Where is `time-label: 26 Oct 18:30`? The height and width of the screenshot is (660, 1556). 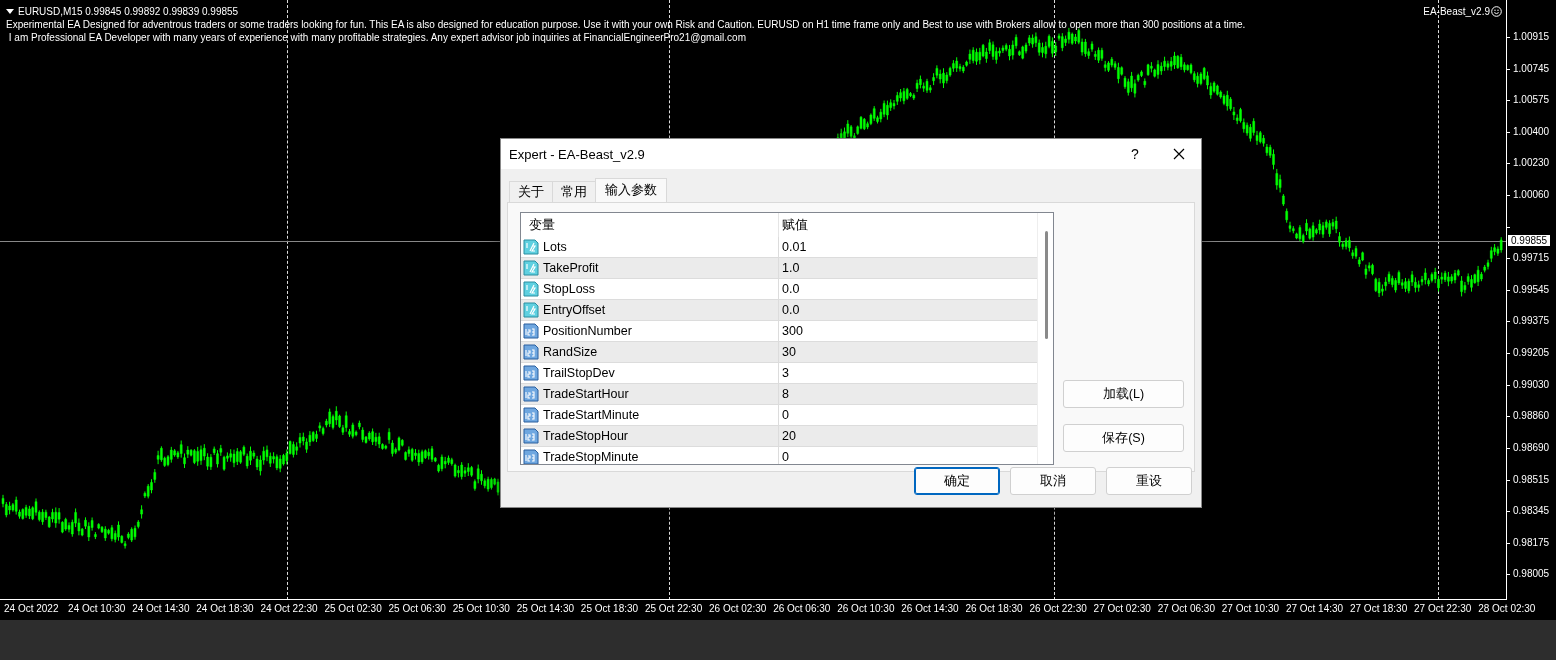
time-label: 26 Oct 18:30 is located at coordinates (994, 609).